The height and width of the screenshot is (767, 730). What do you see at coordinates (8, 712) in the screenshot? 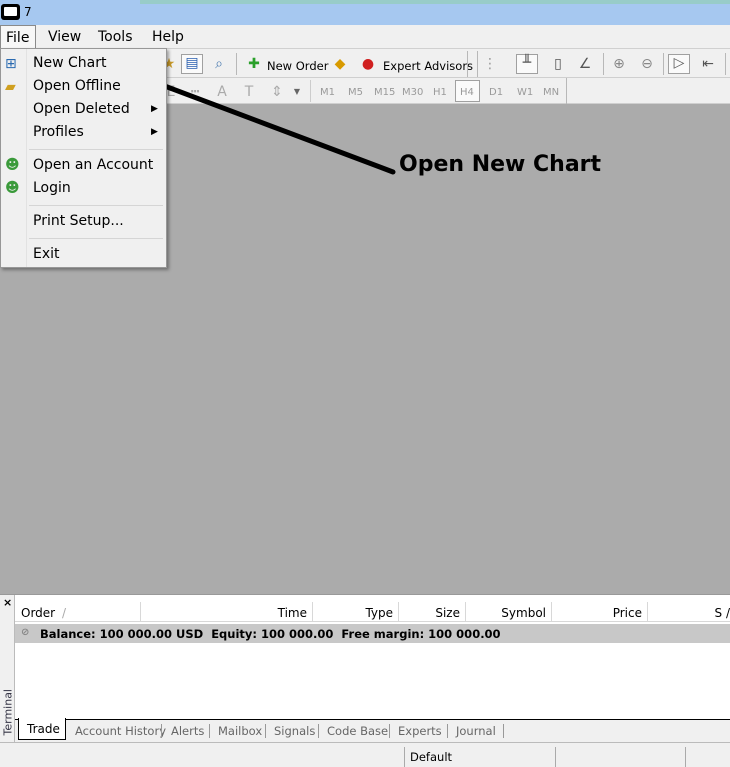
I see `terminal-label: Terminal` at bounding box center [8, 712].